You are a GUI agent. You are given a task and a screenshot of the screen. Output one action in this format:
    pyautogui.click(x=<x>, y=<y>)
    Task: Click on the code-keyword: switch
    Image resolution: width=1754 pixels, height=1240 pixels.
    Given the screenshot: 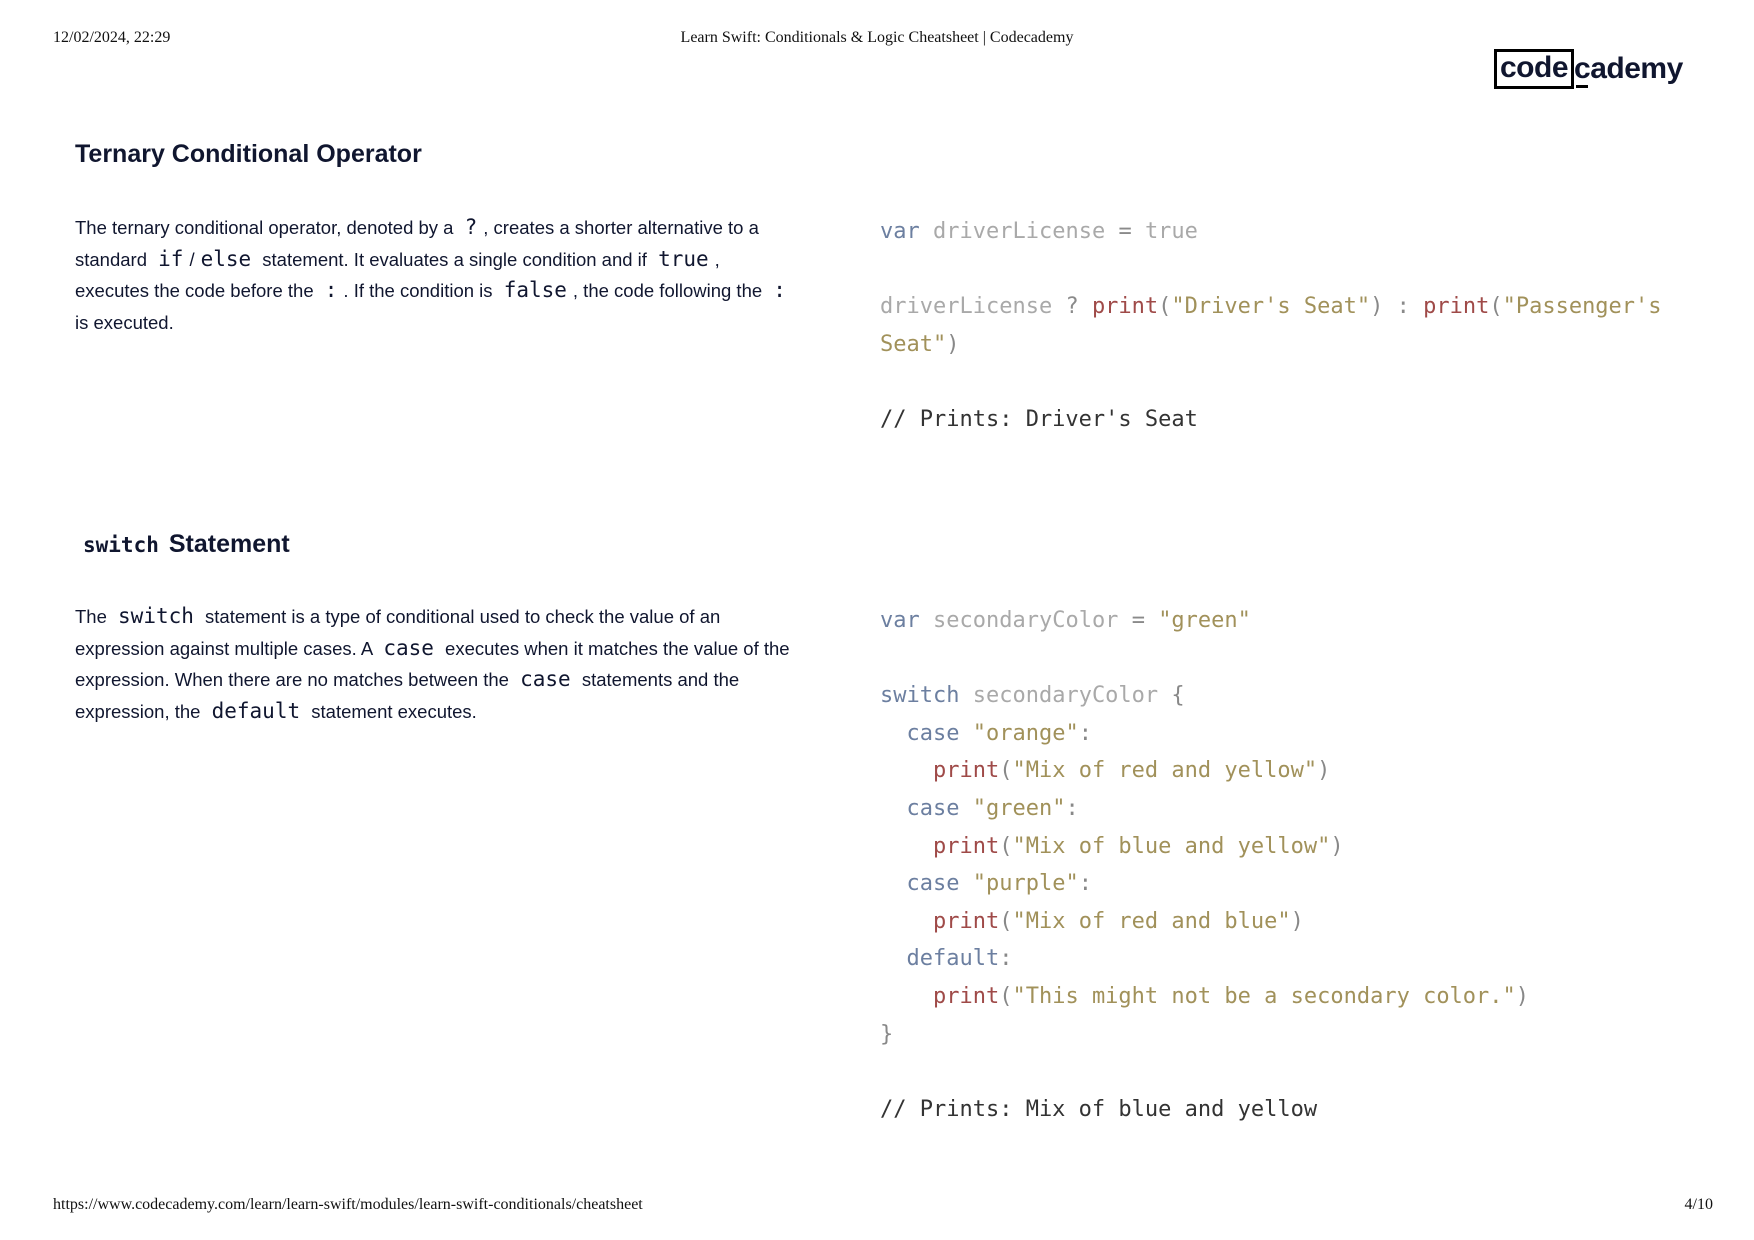 What is the action you would take?
    pyautogui.click(x=920, y=696)
    